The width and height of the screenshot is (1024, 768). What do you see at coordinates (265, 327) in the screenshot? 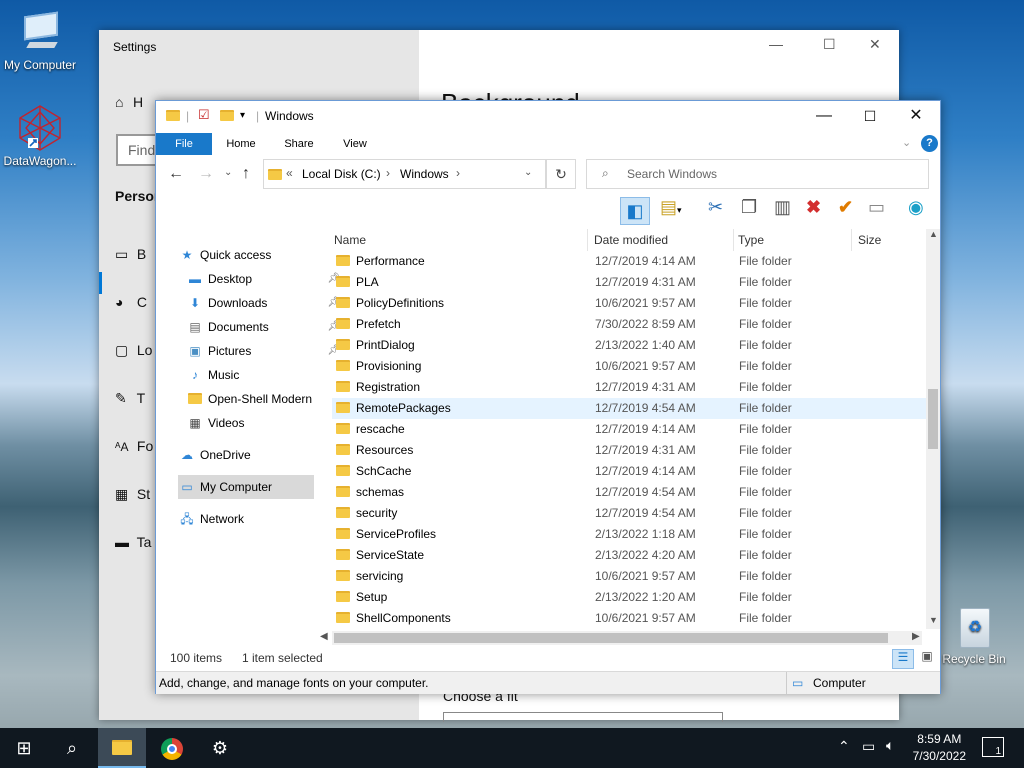
I see `nav-documents: ▤ Documents 📌︎` at bounding box center [265, 327].